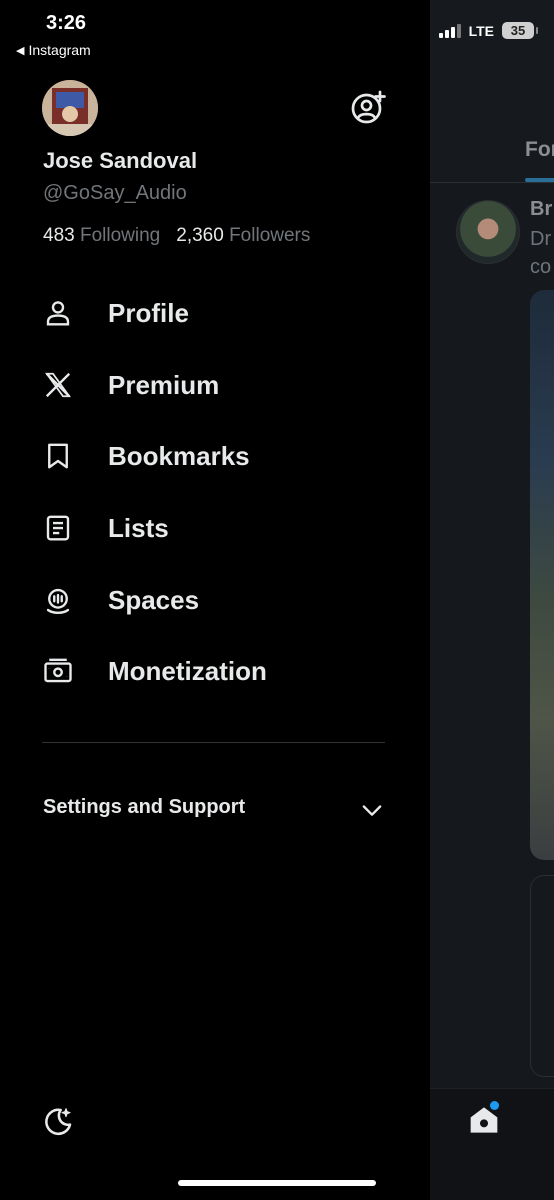 The height and width of the screenshot is (1200, 554). Describe the element at coordinates (148, 312) in the screenshot. I see `menu-item-label: Profile` at that location.